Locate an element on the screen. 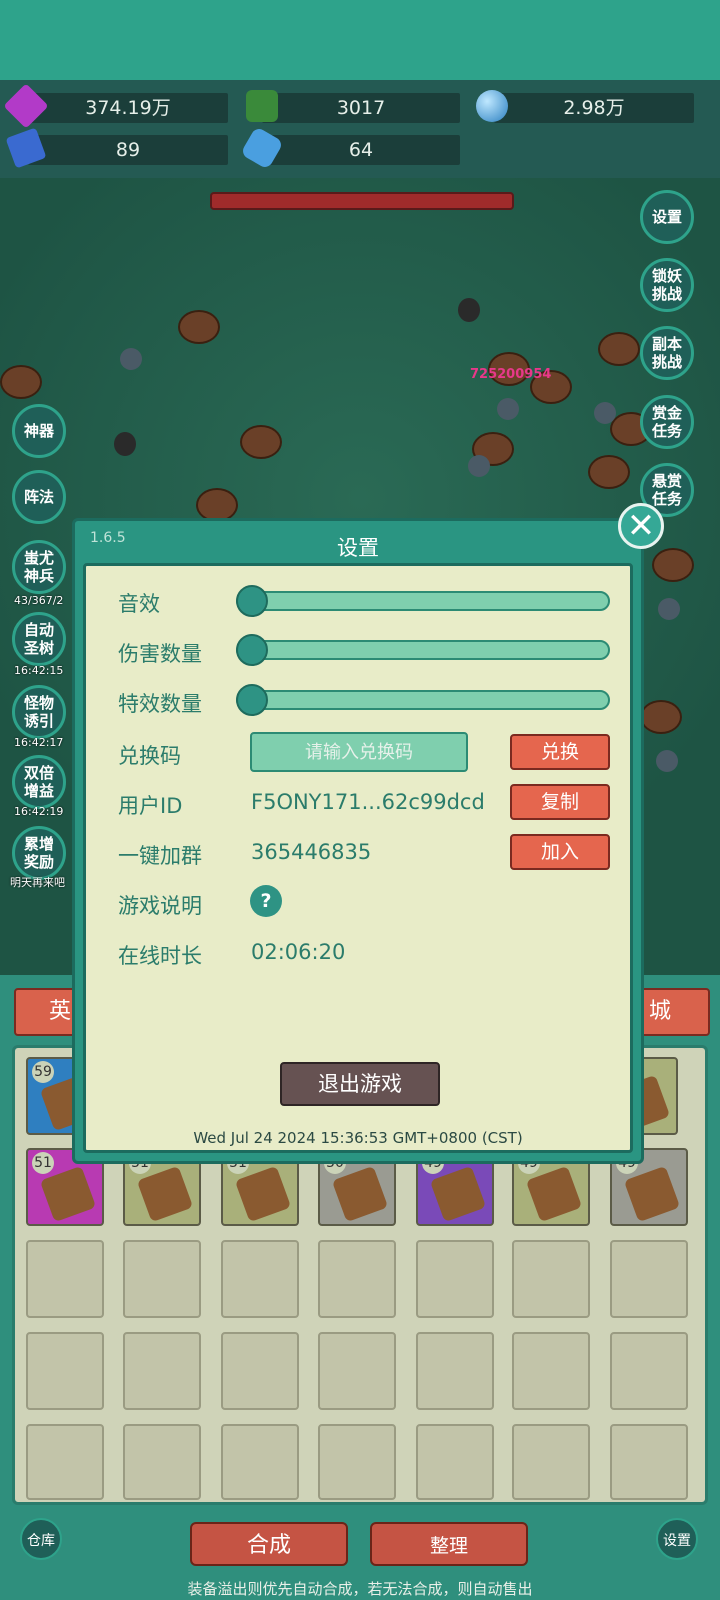  button-label: 设置 is located at coordinates (666, 217).